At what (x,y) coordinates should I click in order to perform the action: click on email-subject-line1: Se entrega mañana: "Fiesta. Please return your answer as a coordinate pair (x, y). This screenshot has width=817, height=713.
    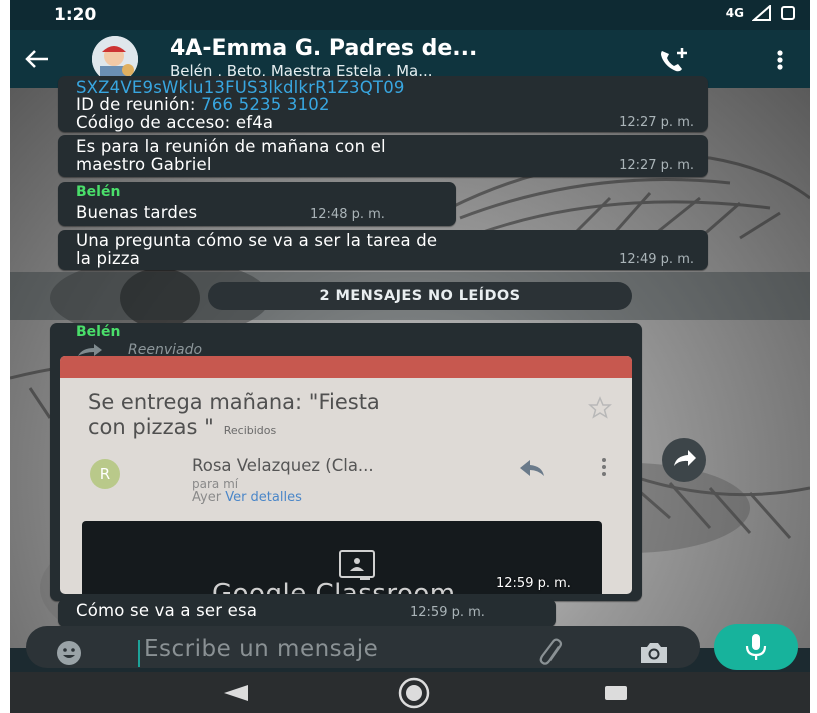
    Looking at the image, I should click on (234, 402).